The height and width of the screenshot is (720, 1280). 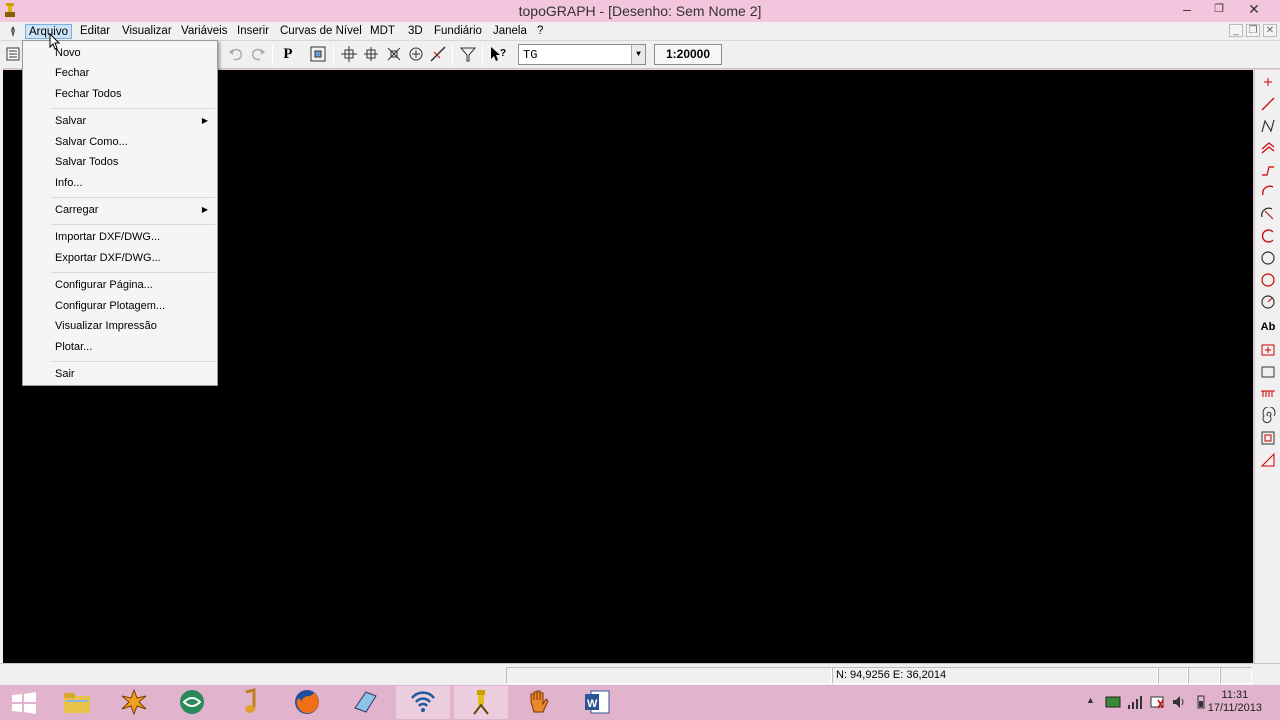 I want to click on menu-mdt: MDT, so click(x=382, y=31).